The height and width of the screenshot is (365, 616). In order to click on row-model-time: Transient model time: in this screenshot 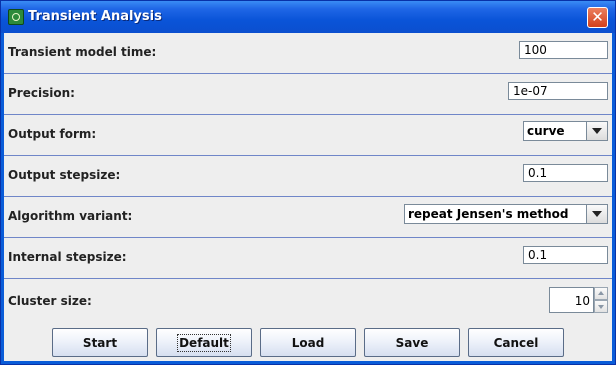, I will do `click(308, 53)`.